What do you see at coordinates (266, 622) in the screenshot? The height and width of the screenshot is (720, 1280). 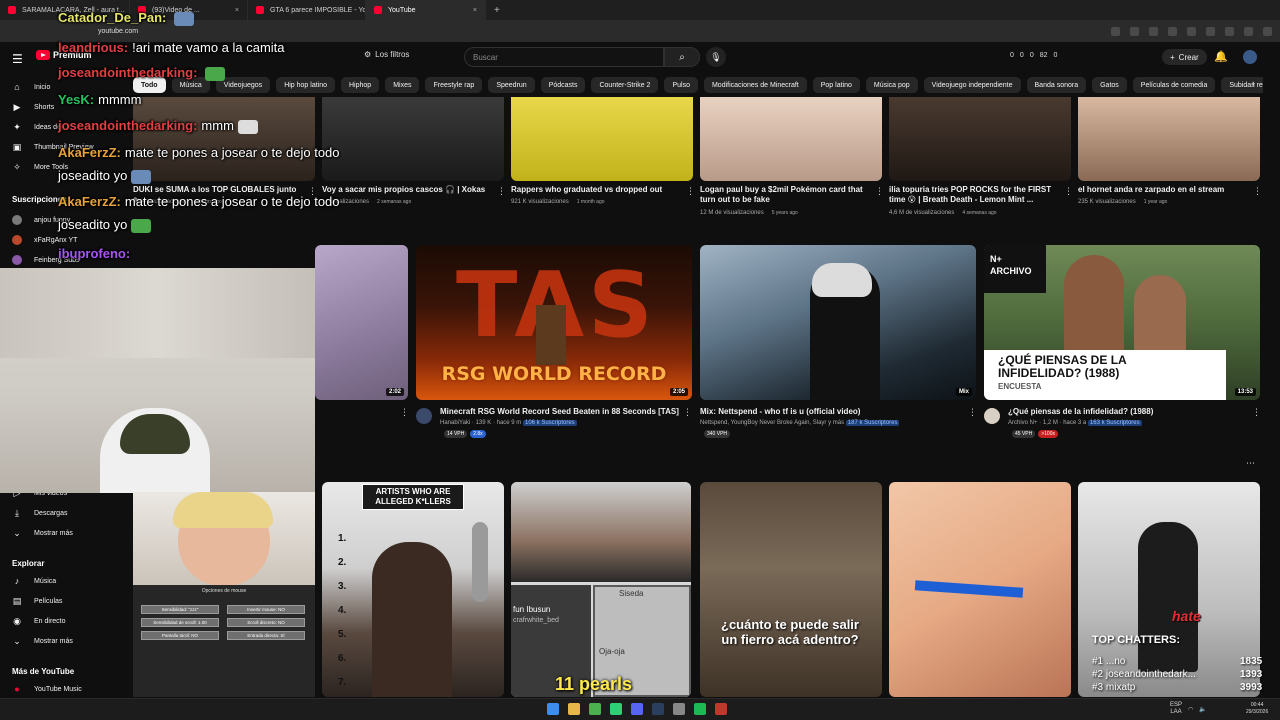 I see `game-option-button: Scroll discreto: NO` at bounding box center [266, 622].